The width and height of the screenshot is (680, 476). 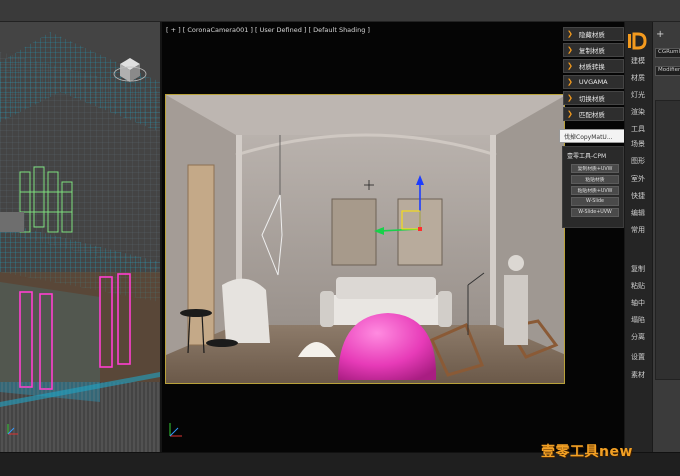 I want to click on command-panel: + CGRuml Modifier L, so click(x=666, y=237).